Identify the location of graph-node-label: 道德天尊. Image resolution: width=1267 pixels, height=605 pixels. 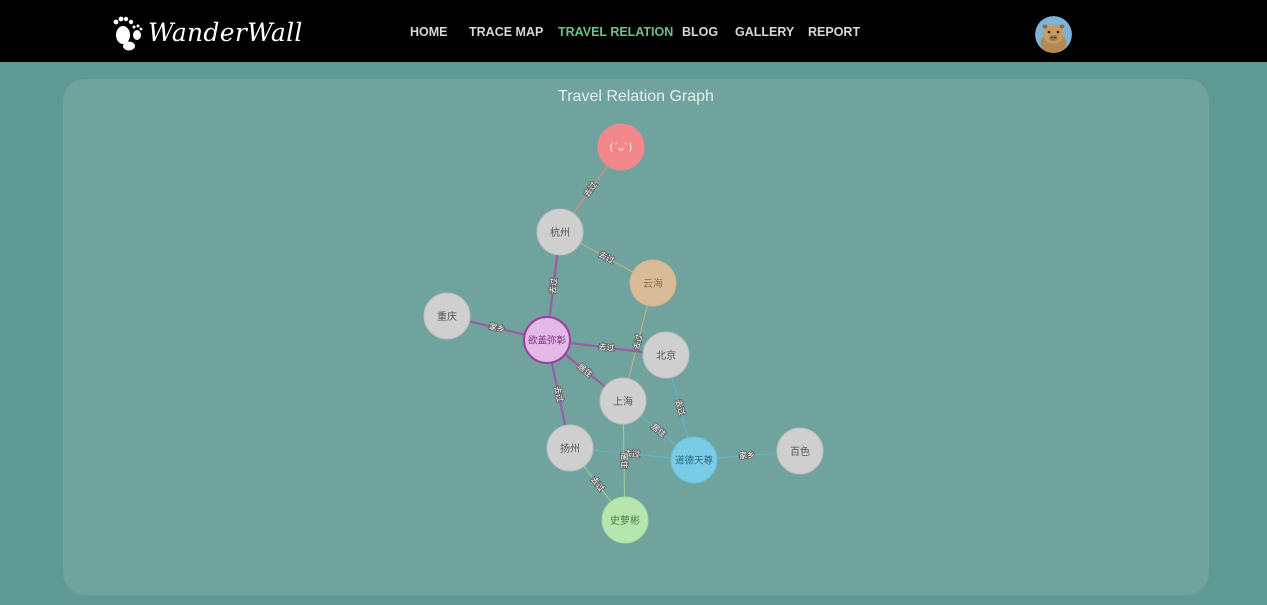
(694, 461).